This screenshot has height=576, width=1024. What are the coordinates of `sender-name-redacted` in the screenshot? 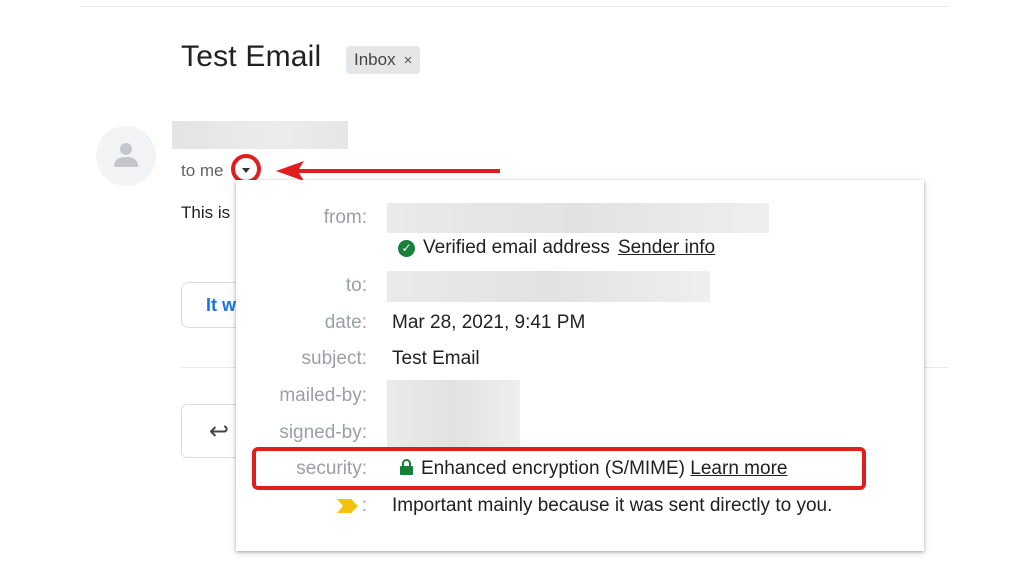 It's located at (260, 135).